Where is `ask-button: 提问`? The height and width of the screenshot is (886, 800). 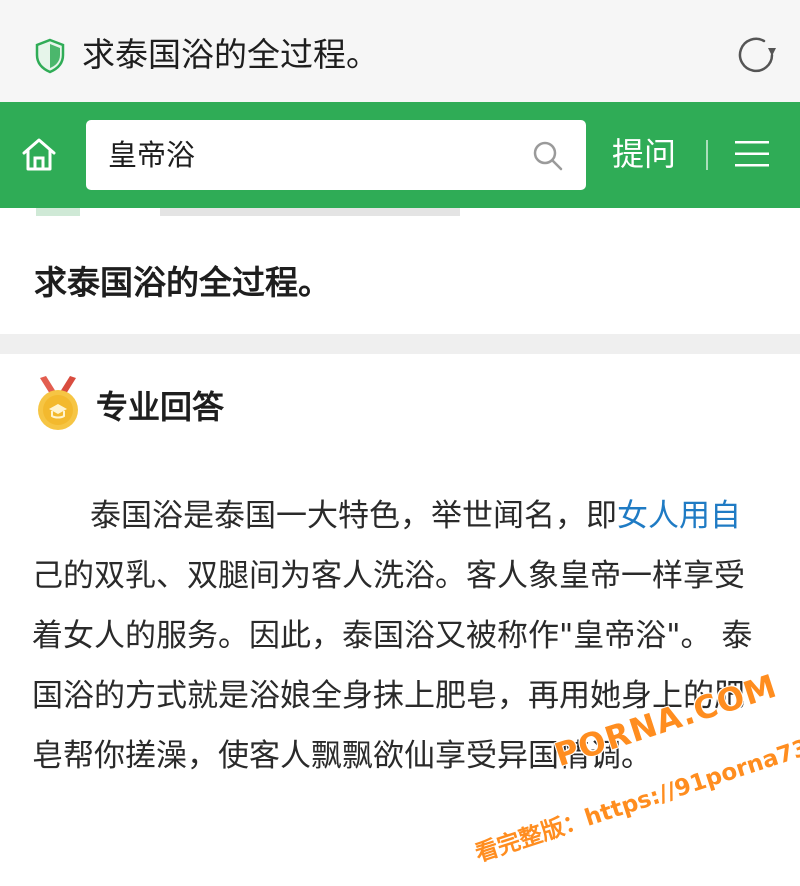 ask-button: 提问 is located at coordinates (644, 154).